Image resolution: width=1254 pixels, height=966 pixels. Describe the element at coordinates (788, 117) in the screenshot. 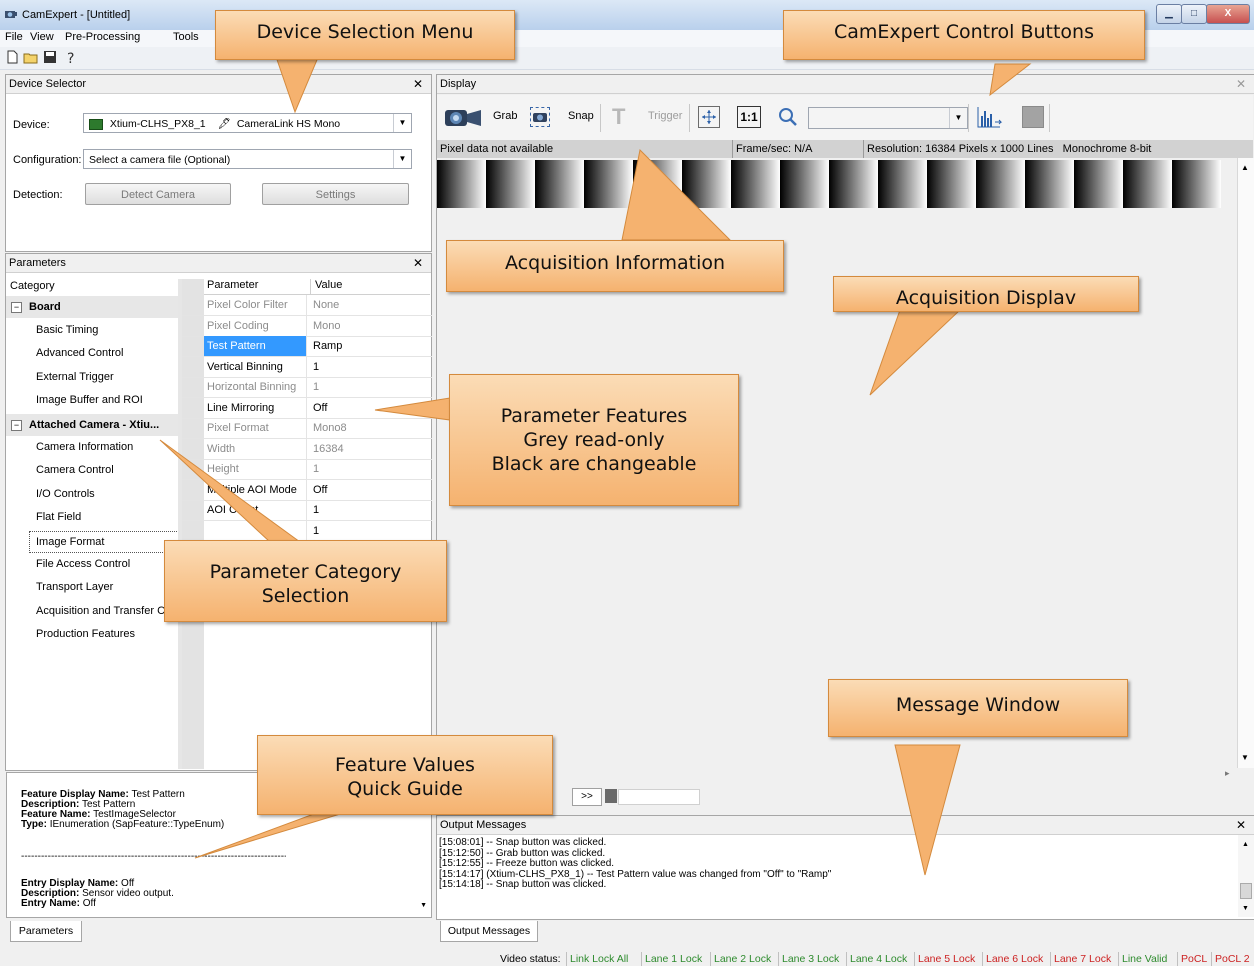

I see `zoom-icon` at that location.